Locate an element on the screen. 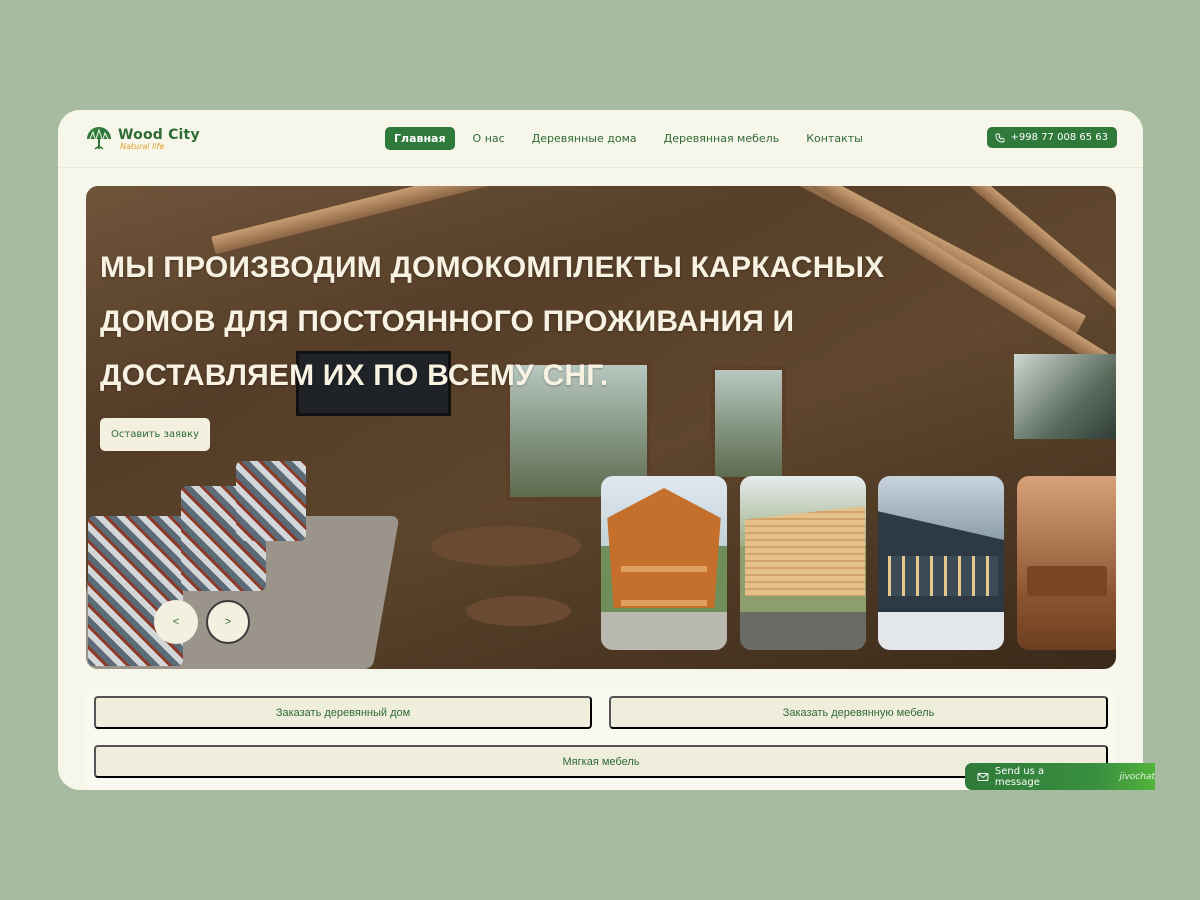  logo-tagline: Natural life is located at coordinates (142, 146).